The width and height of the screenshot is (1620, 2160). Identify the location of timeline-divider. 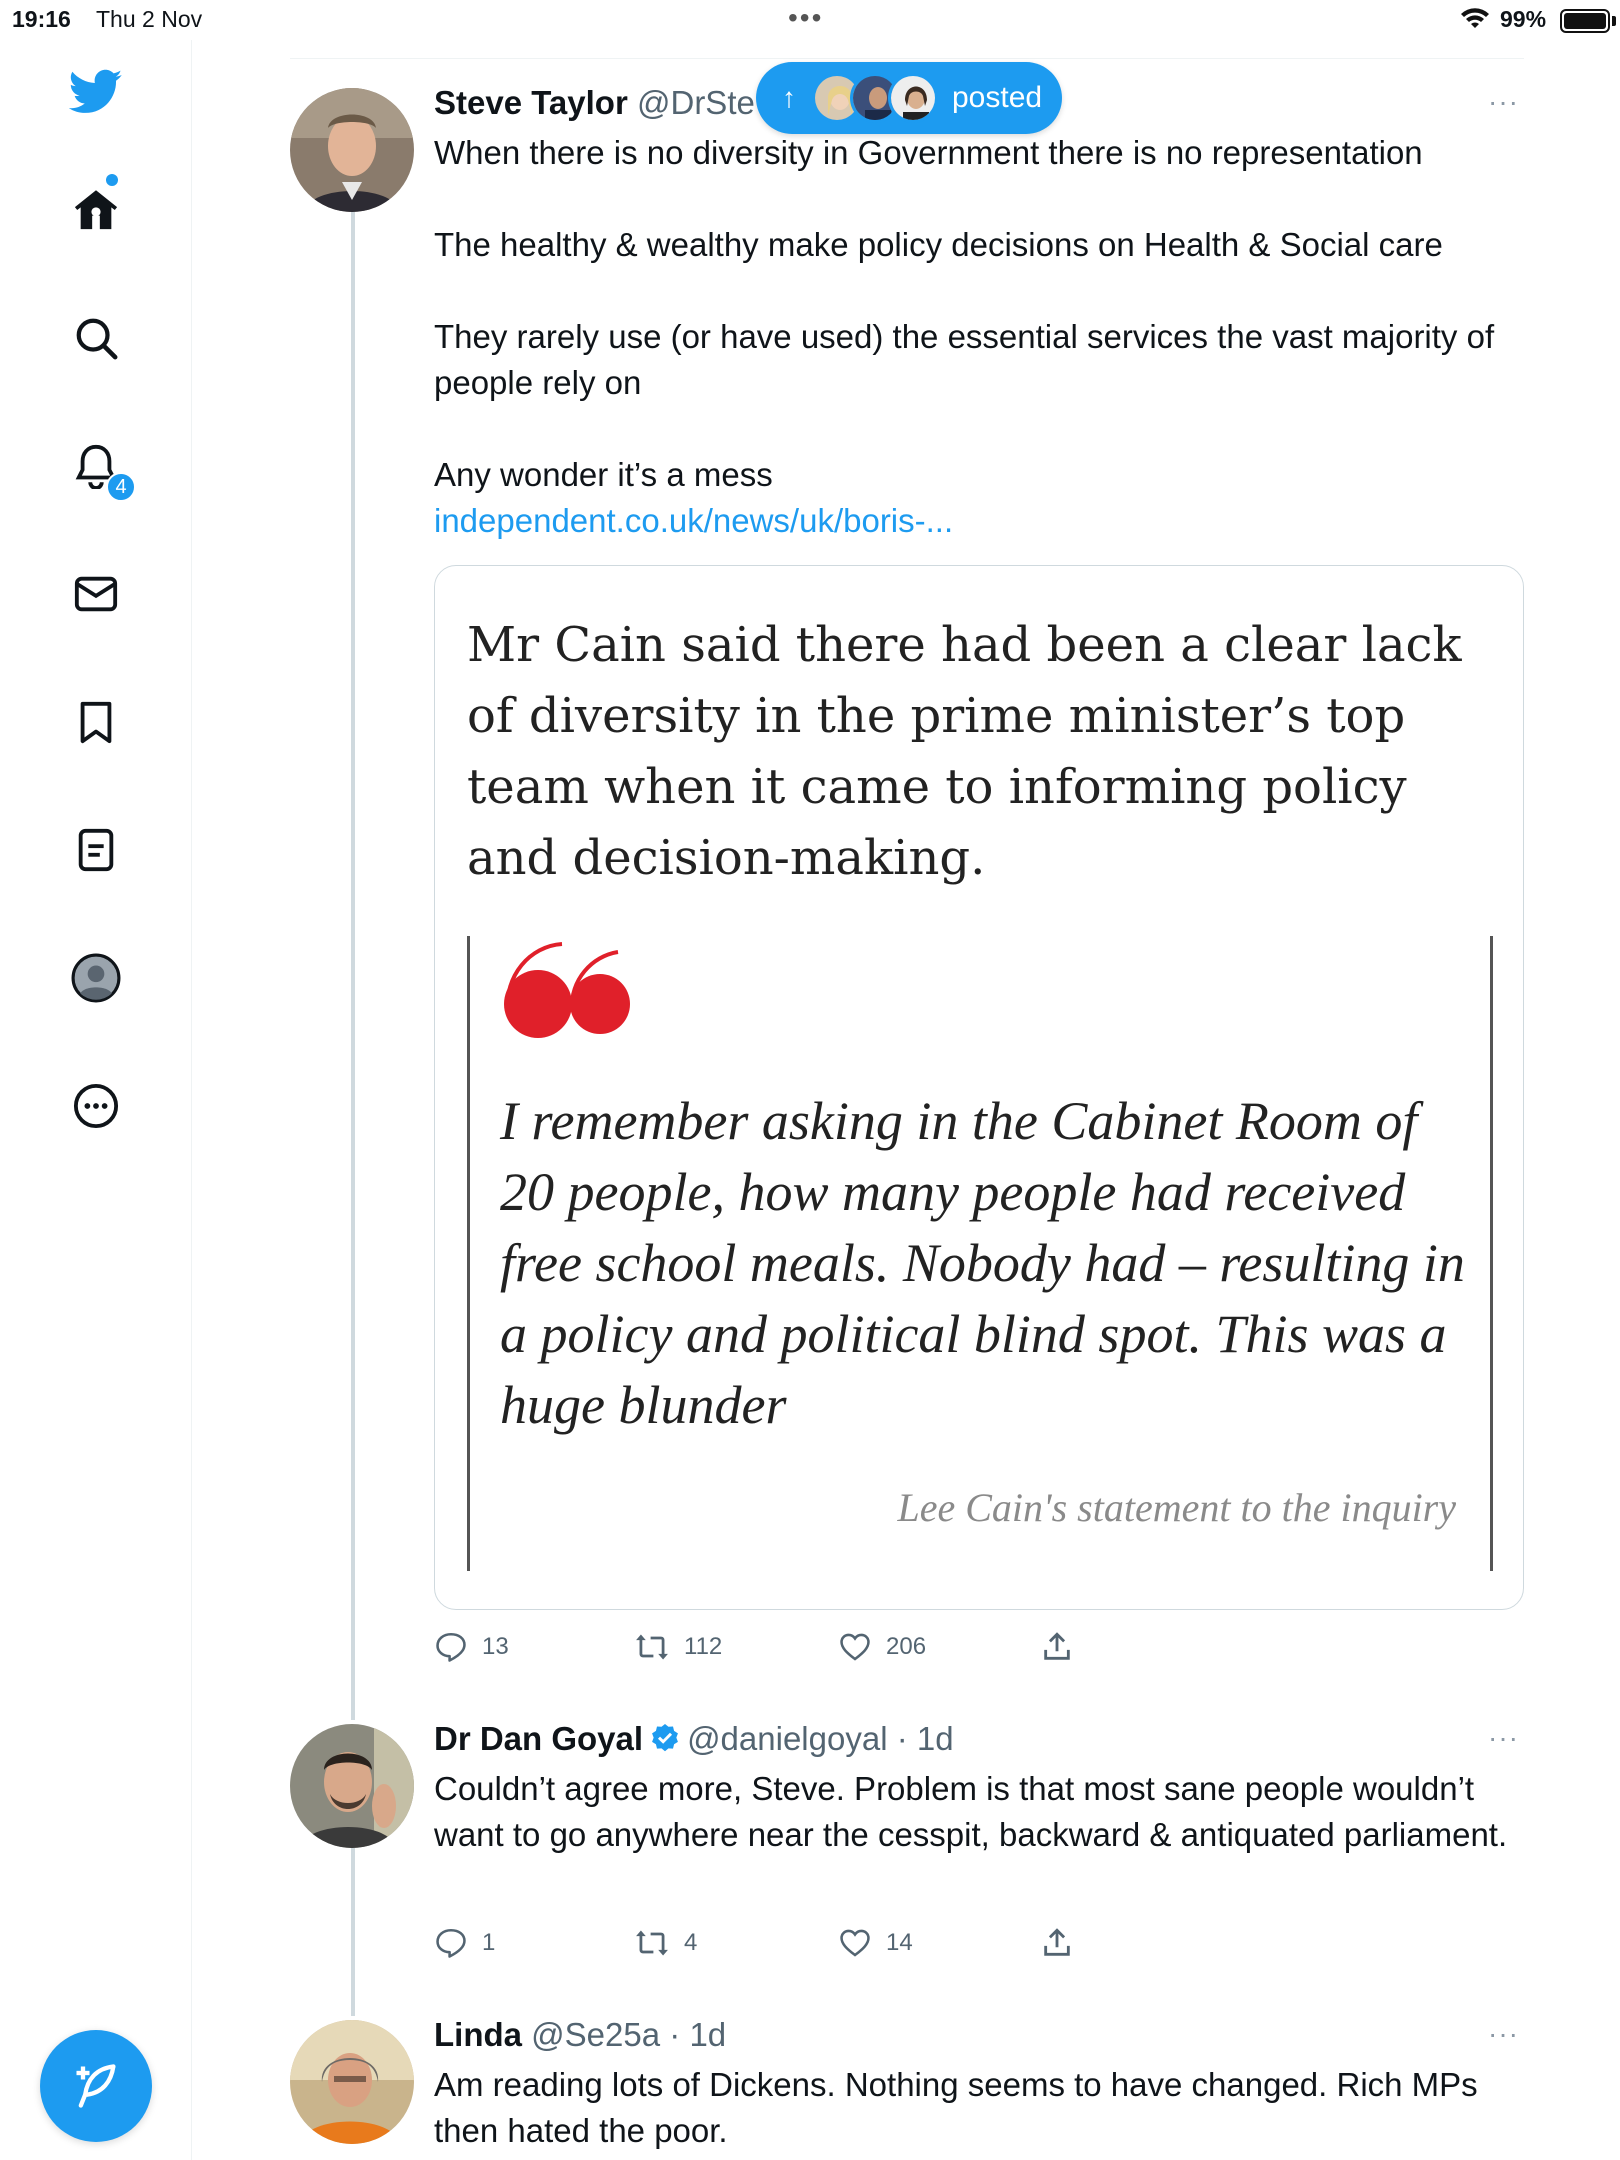
(907, 58).